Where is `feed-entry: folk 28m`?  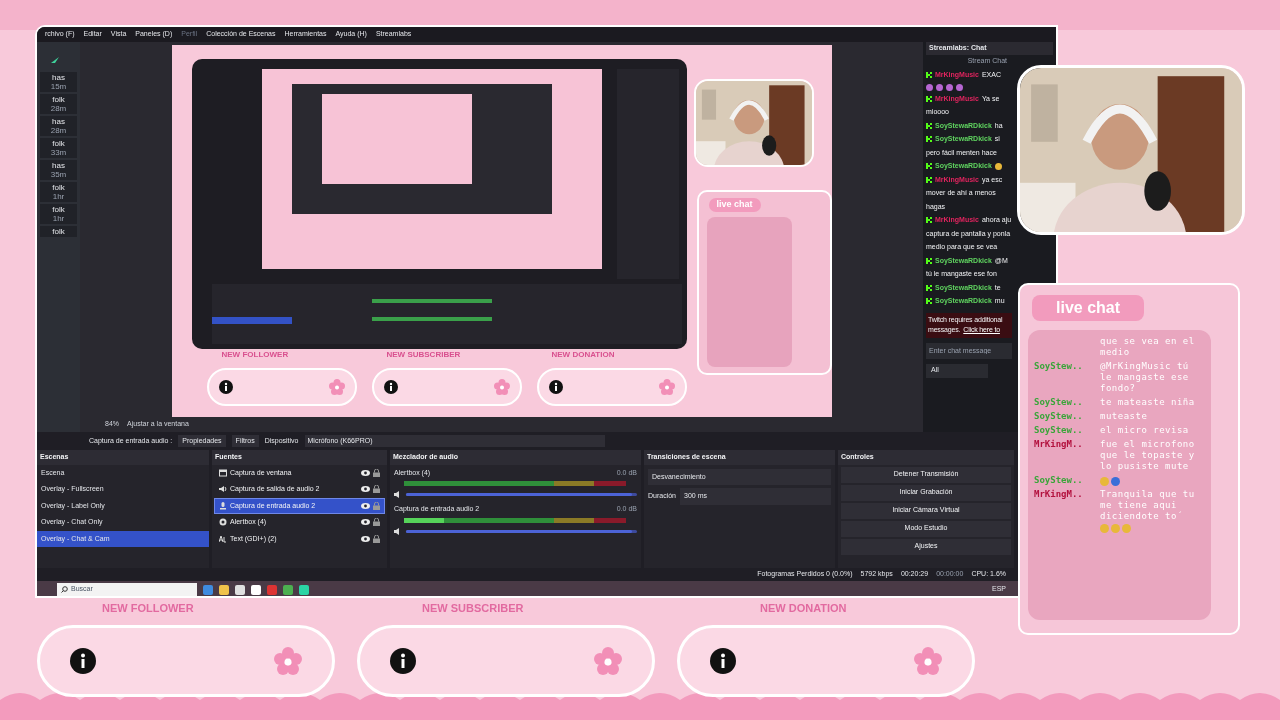
feed-entry: folk 28m is located at coordinates (58, 104).